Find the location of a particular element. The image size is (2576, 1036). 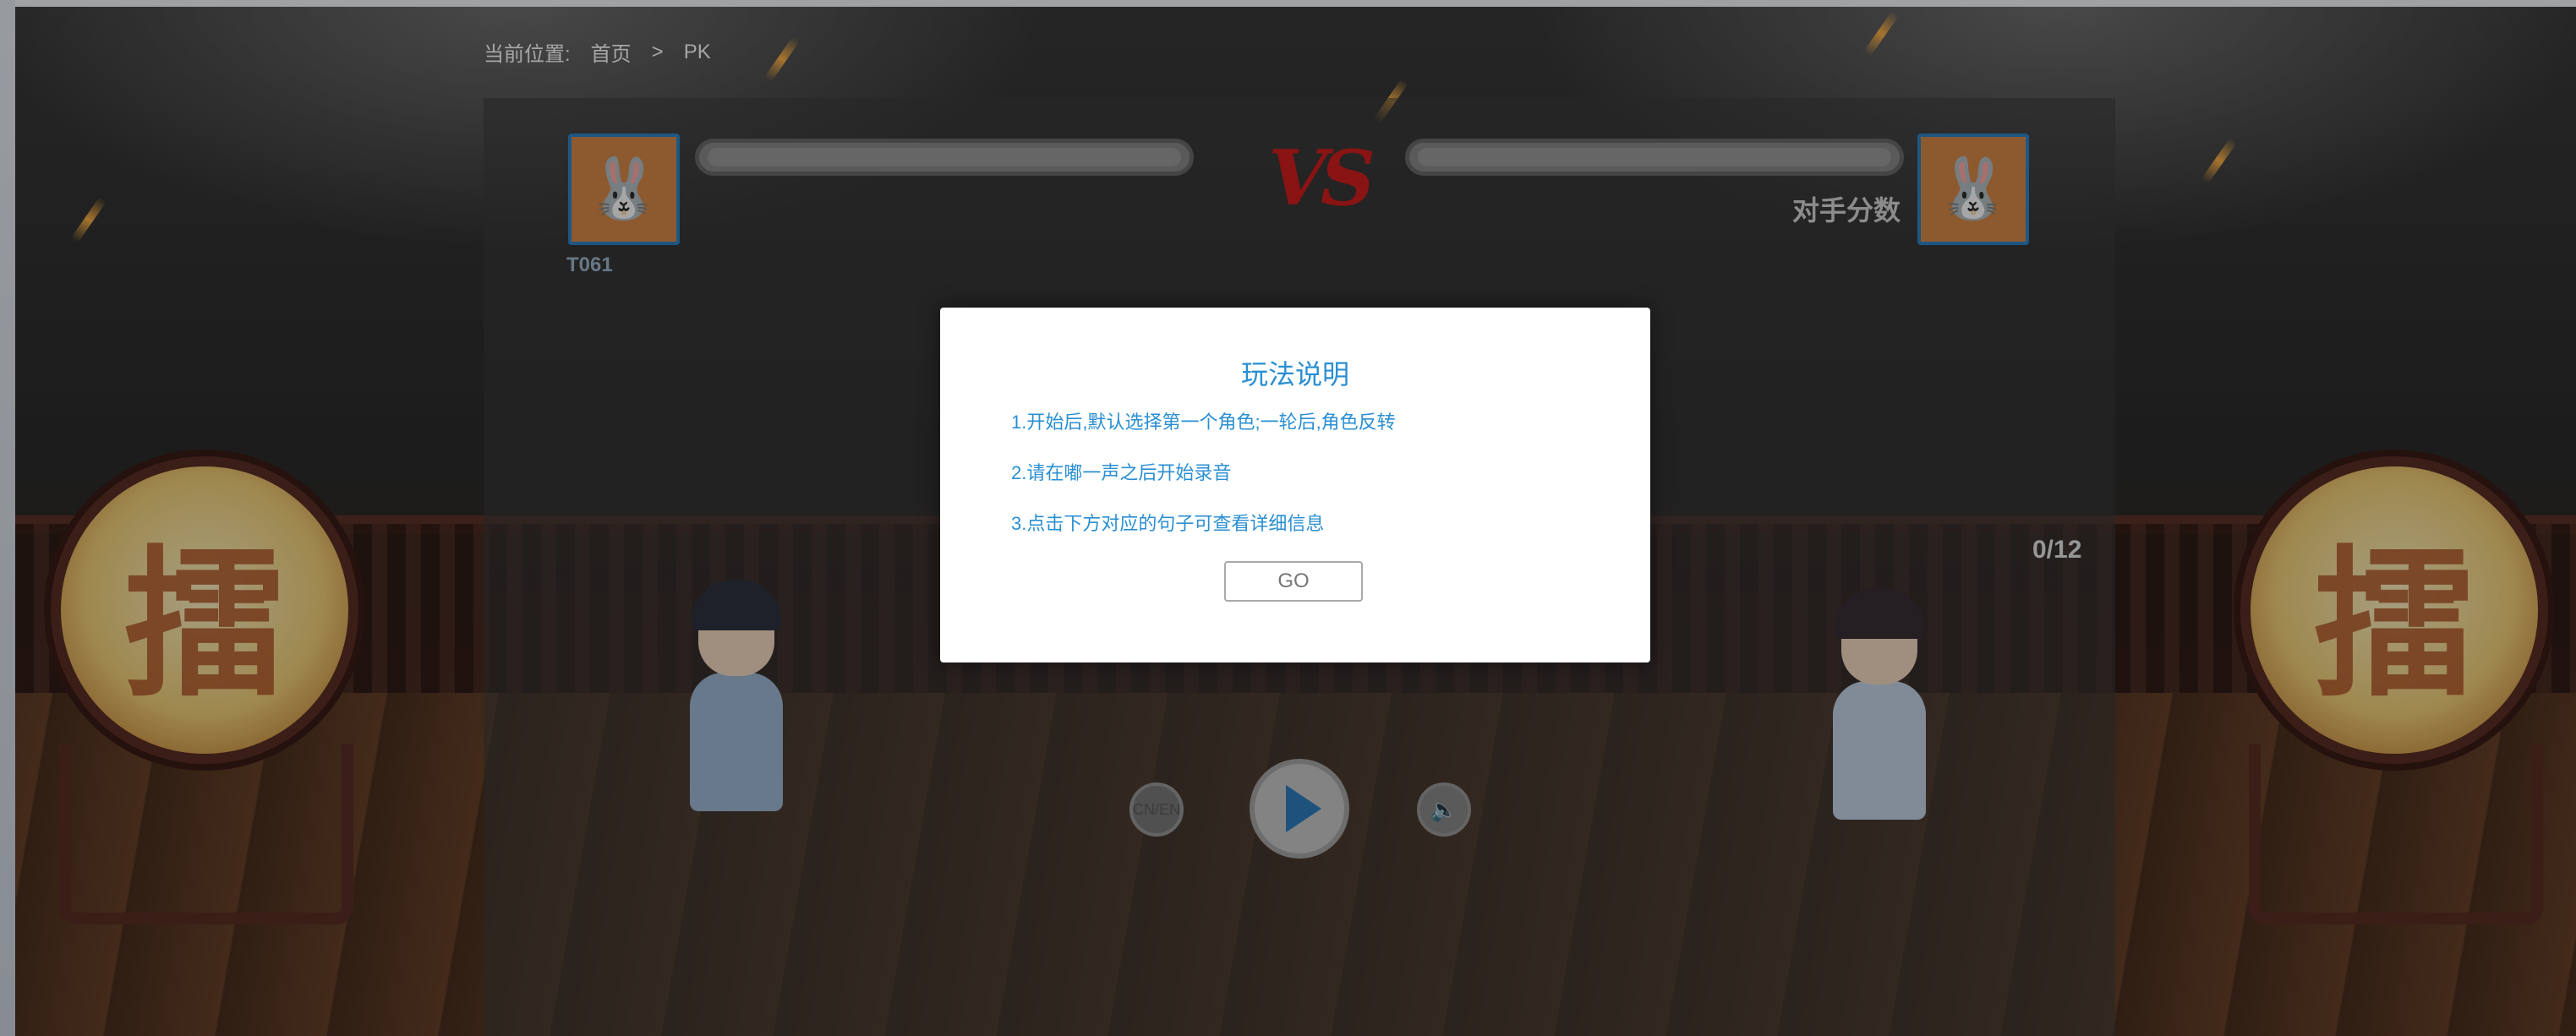

rule-line-1: 1.开始后,默认选择第一个角色;一轮后,角色反转 is located at coordinates (1203, 422).